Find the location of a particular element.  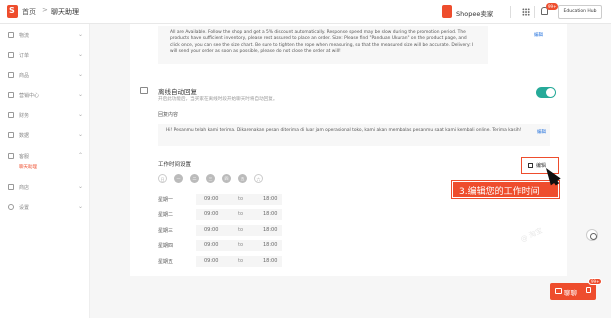

schedule-row: 星期三 09:00 to 18:00 is located at coordinates (223, 230).